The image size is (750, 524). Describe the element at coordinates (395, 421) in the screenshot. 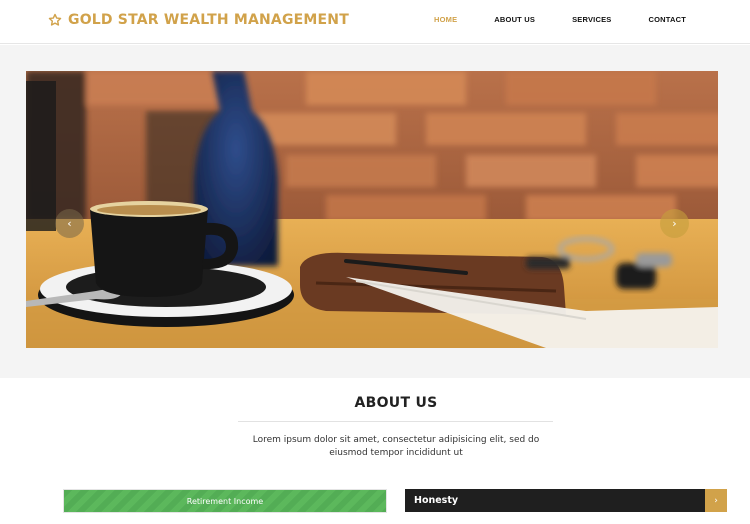

I see `about-divider` at that location.